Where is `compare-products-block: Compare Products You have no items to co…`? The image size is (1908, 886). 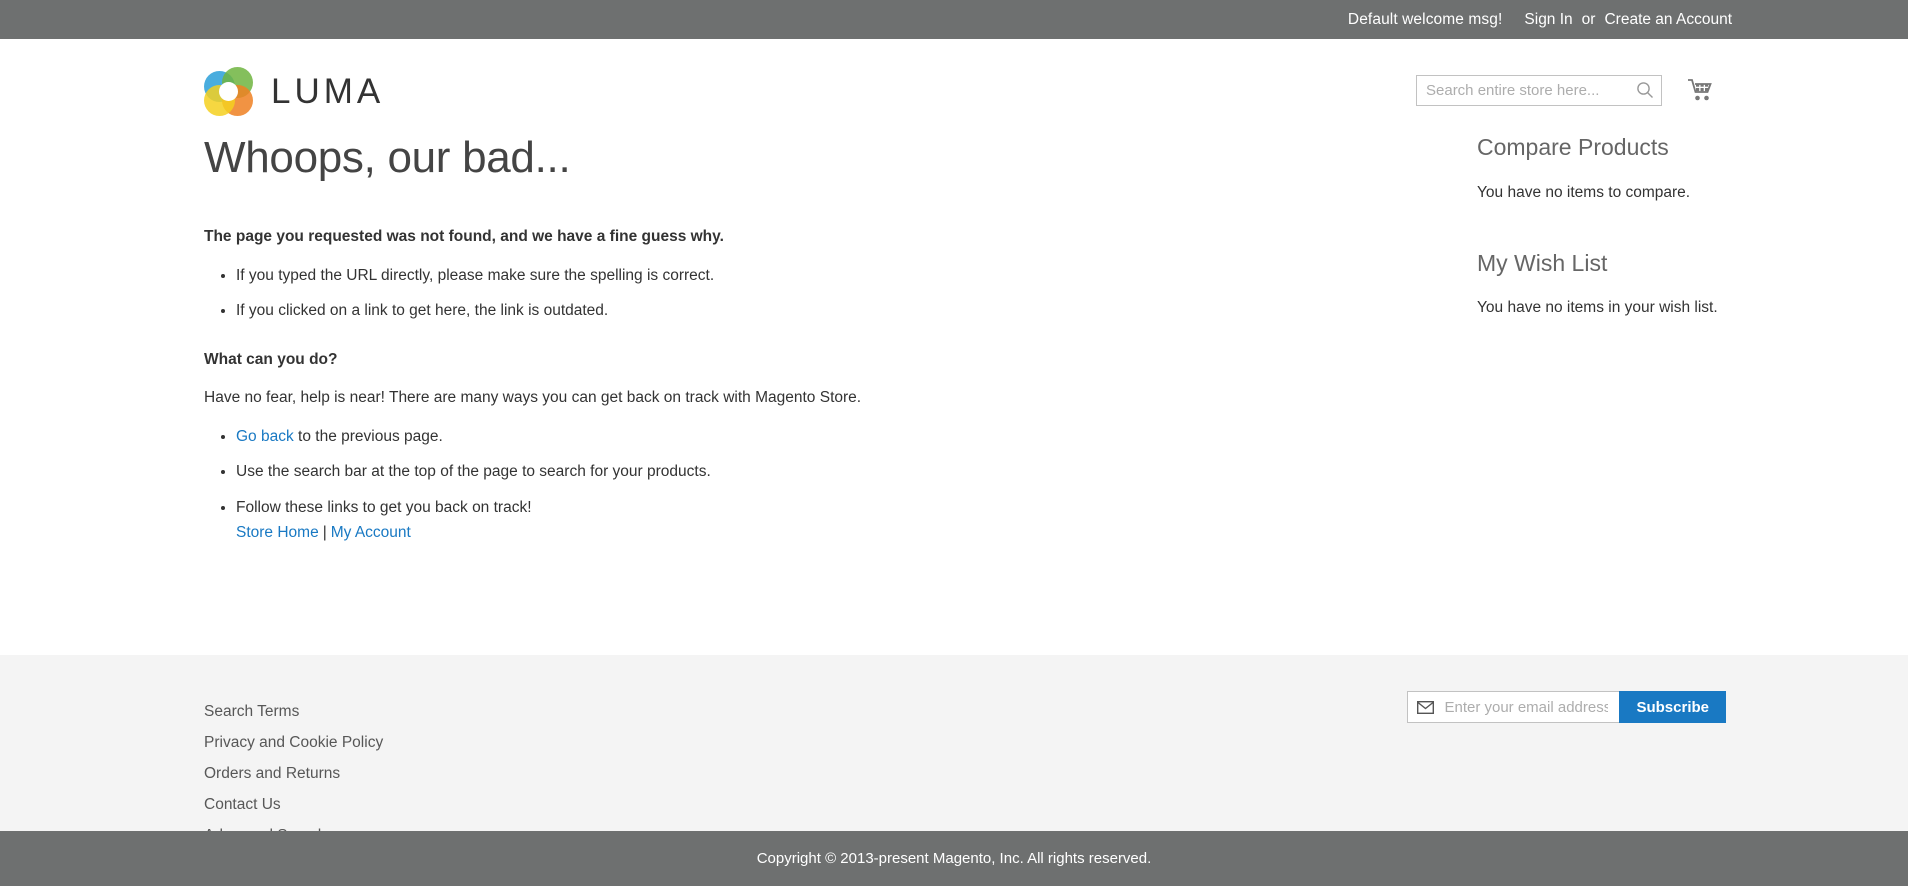 compare-products-block: Compare Products You have no items to co… is located at coordinates (1607, 168).